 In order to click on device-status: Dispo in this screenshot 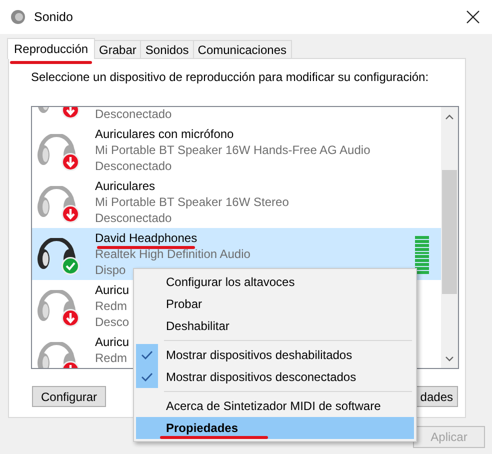, I will do `click(110, 270)`.